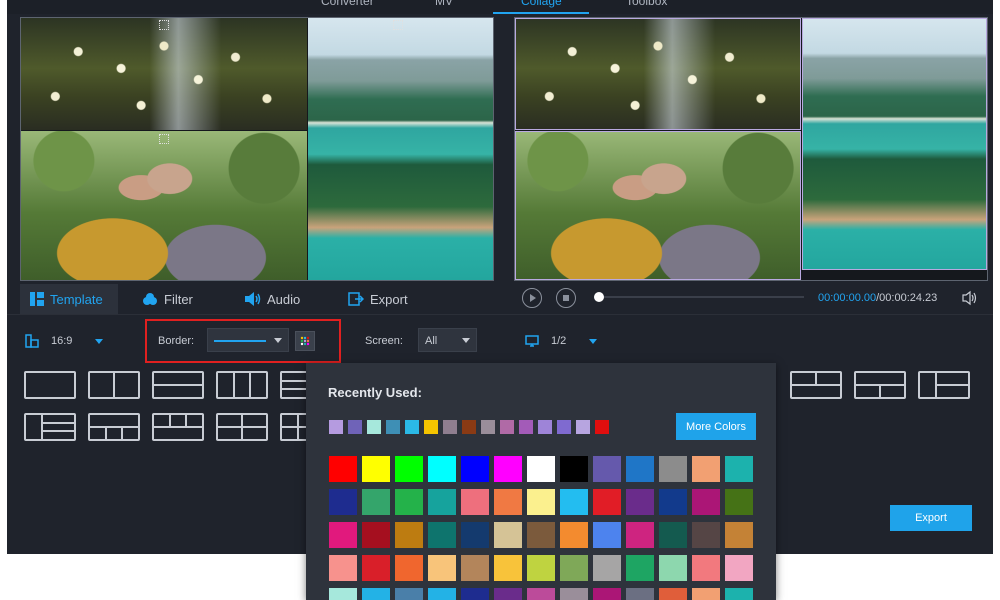 This screenshot has width=1000, height=600. I want to click on collage-cell-lake, so click(400, 149).